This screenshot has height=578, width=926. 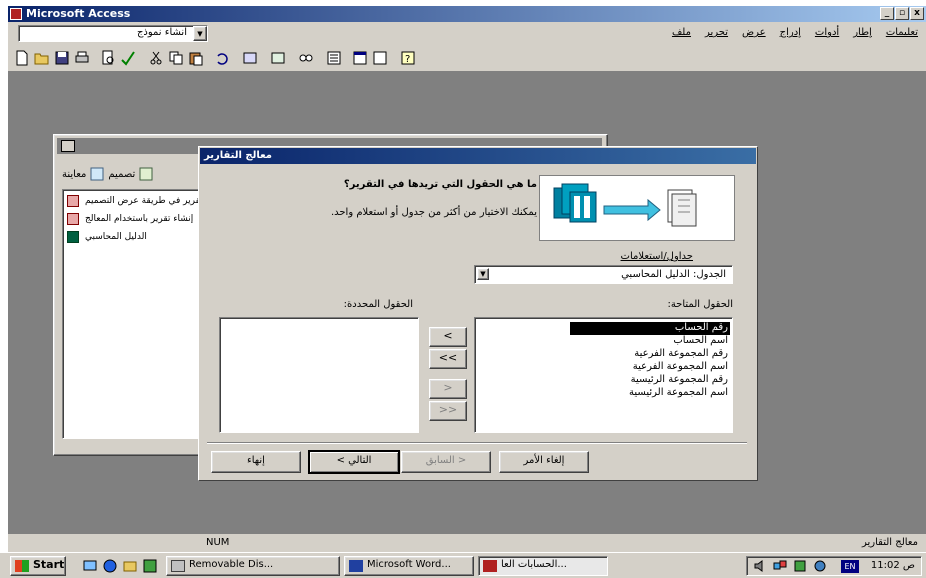 I want to click on wizard-title-bar: معالج التقارير, so click(x=478, y=156).